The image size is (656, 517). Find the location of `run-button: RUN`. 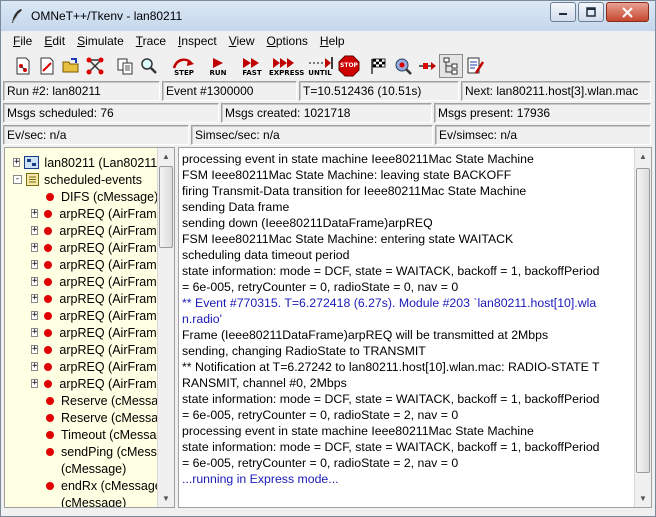

run-button: RUN is located at coordinates (218, 66).